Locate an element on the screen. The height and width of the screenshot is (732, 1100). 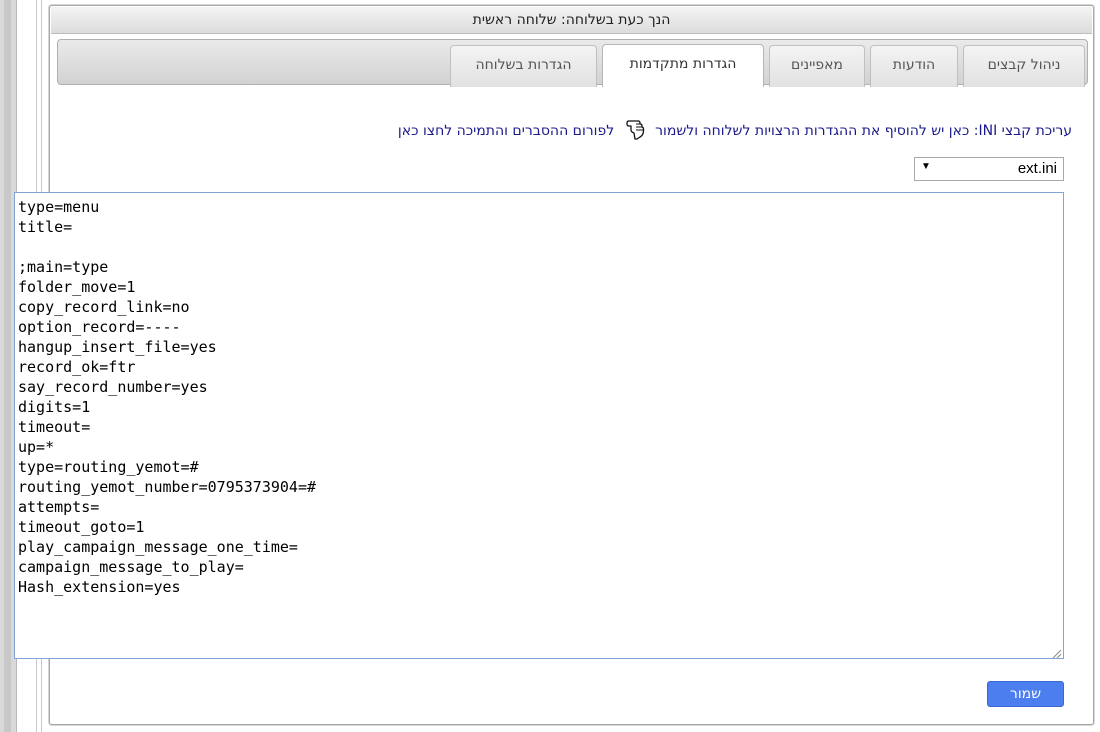
ini-file-select-value: ext.ini is located at coordinates (1037, 168).